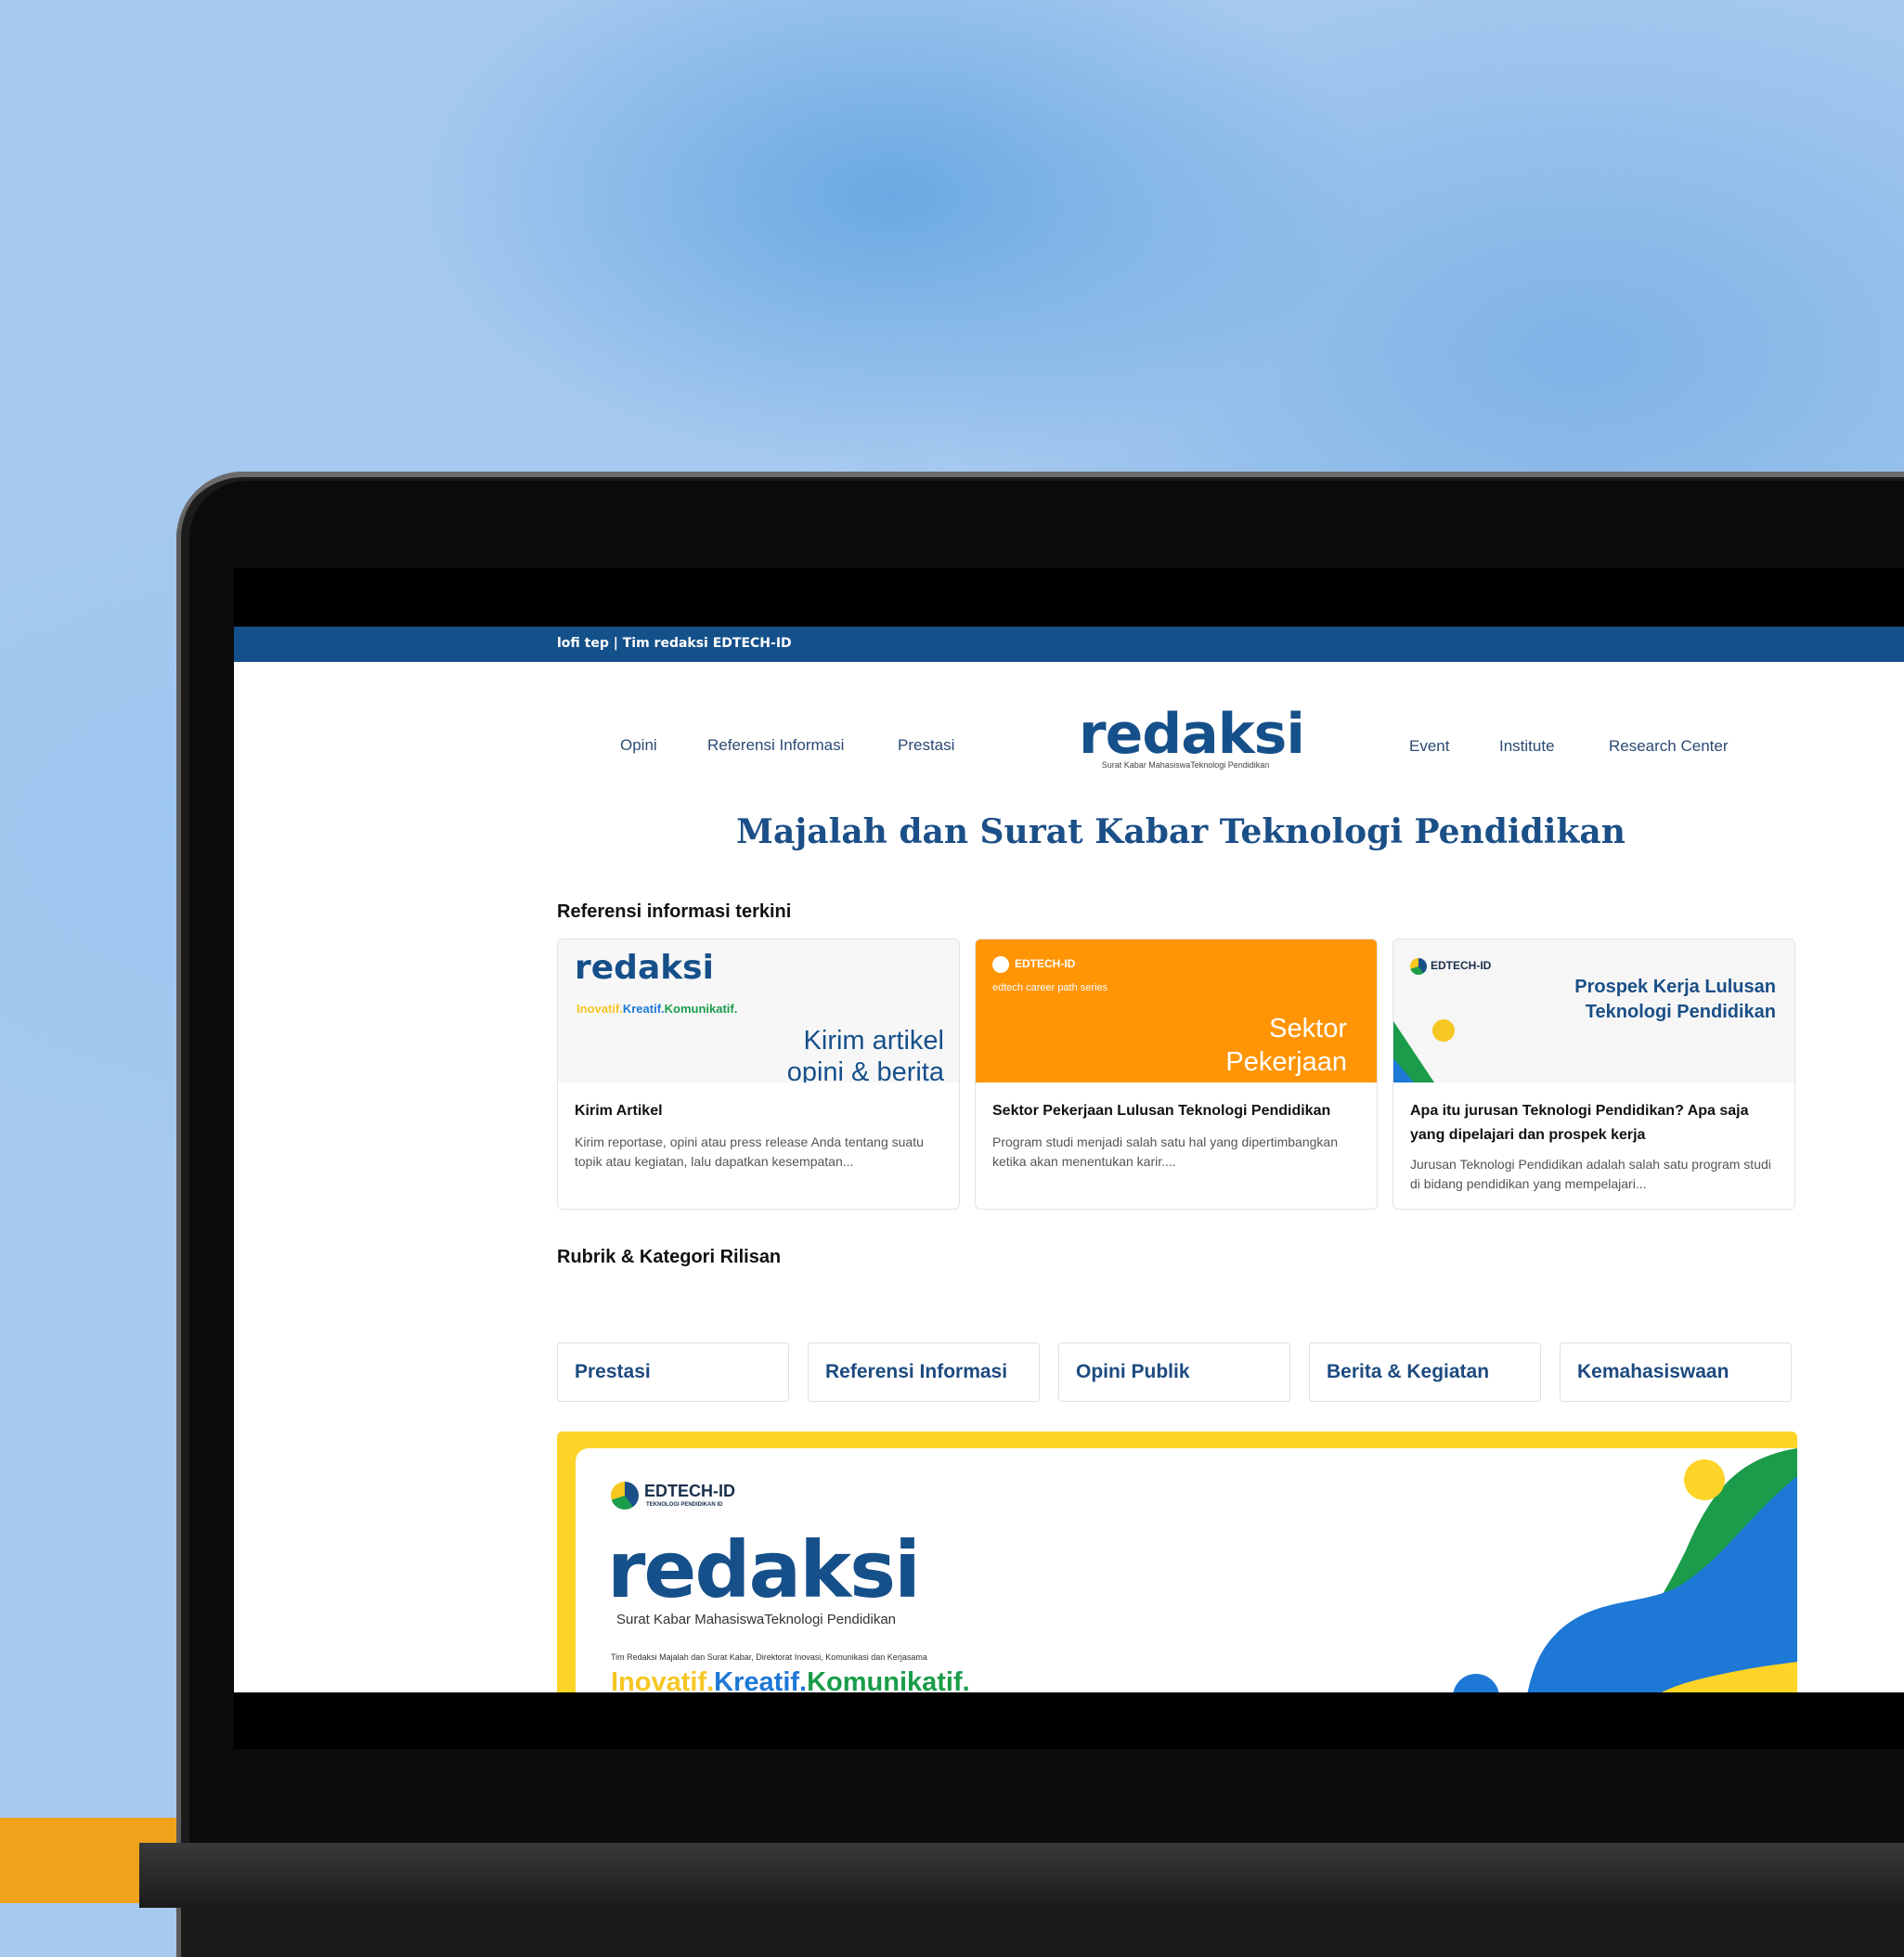 This screenshot has height=1957, width=1904. I want to click on thumb-headline: Kirim artikel opini & berita, so click(865, 1054).